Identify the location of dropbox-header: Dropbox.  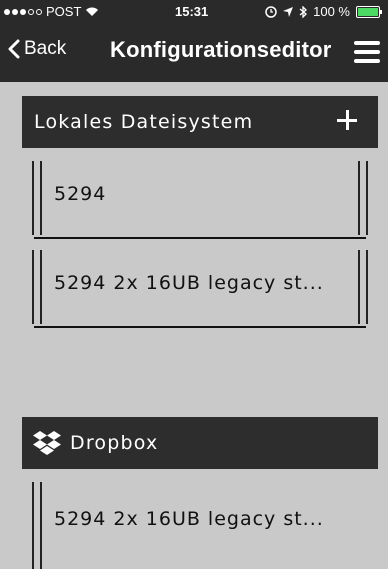
(200, 443).